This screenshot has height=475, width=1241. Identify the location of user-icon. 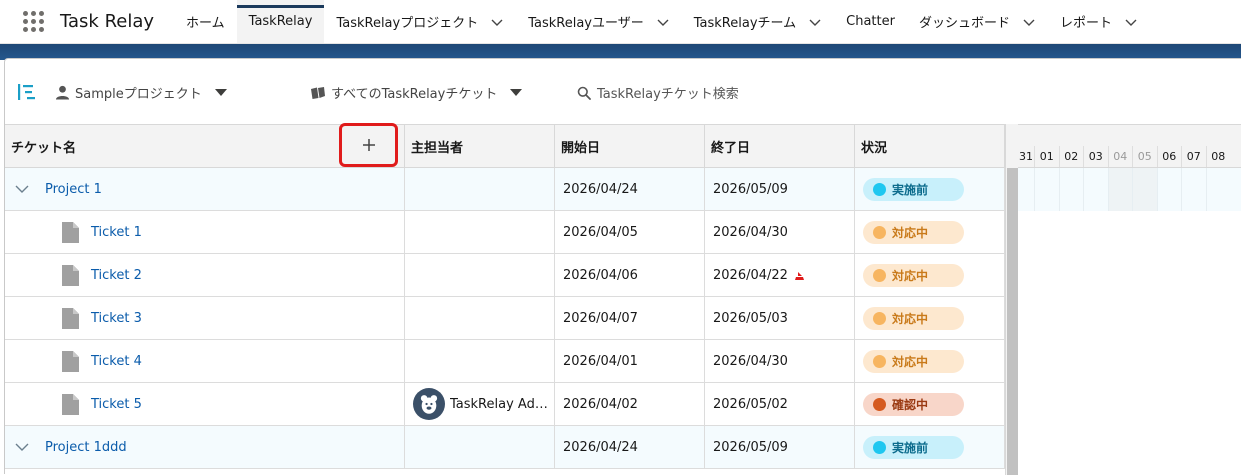
(62, 92).